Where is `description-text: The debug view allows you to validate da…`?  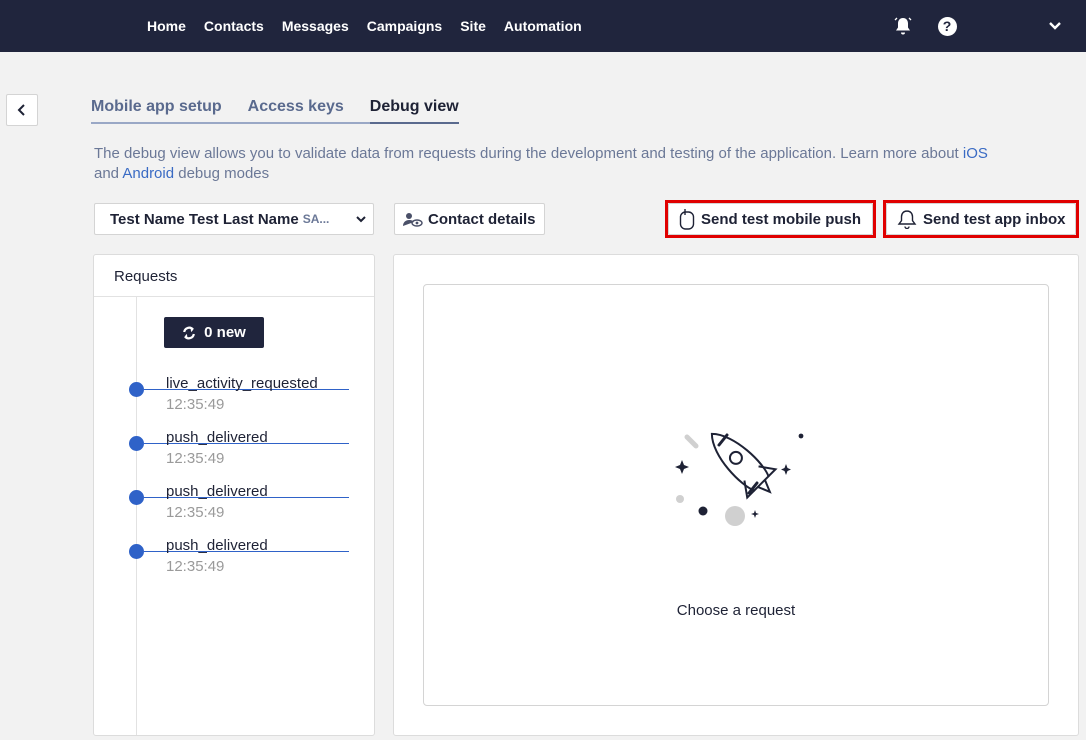 description-text: The debug view allows you to validate da… is located at coordinates (528, 153).